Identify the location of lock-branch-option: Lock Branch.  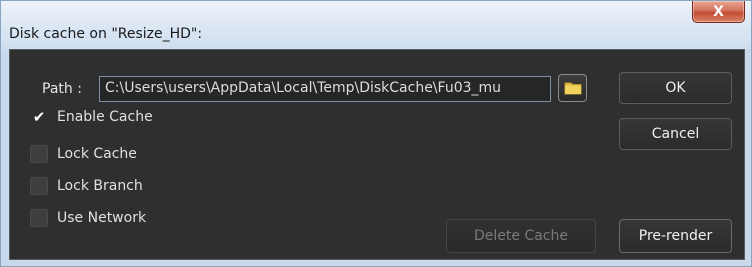
(86, 186).